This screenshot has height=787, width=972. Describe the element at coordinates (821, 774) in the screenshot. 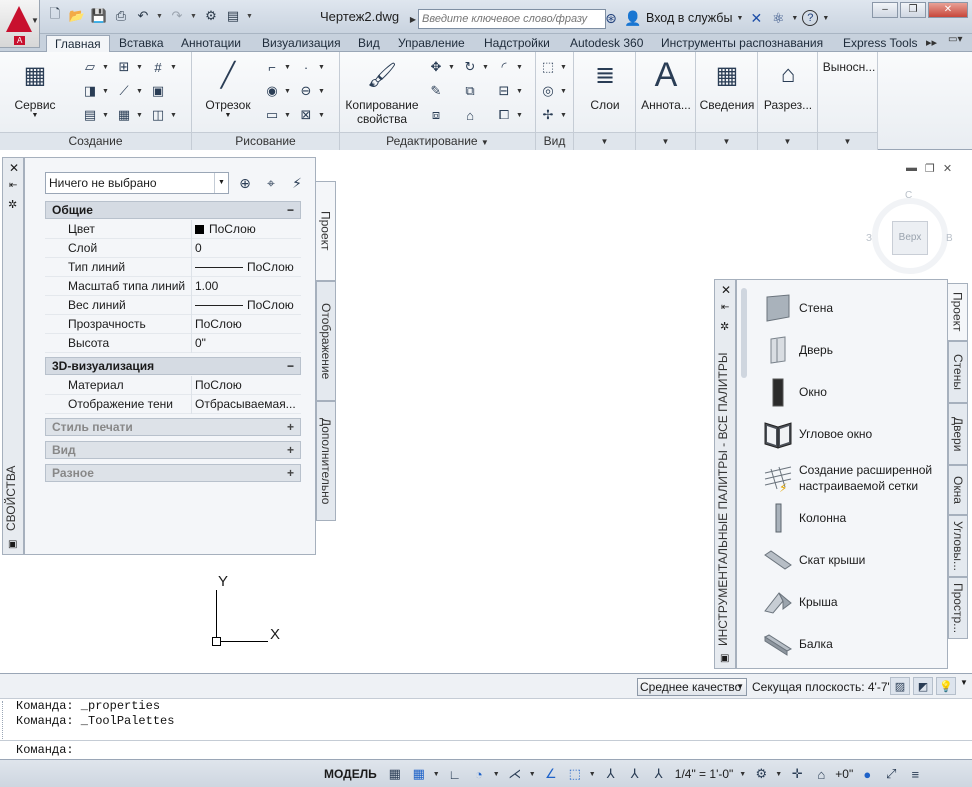

I see `elevation-icon: ⌂` at that location.